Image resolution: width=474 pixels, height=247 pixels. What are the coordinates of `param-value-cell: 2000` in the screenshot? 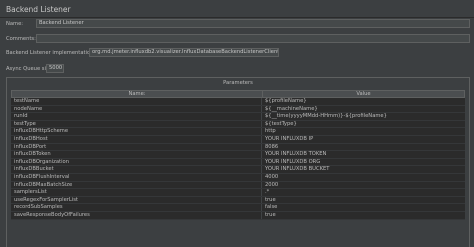 It's located at (363, 185).